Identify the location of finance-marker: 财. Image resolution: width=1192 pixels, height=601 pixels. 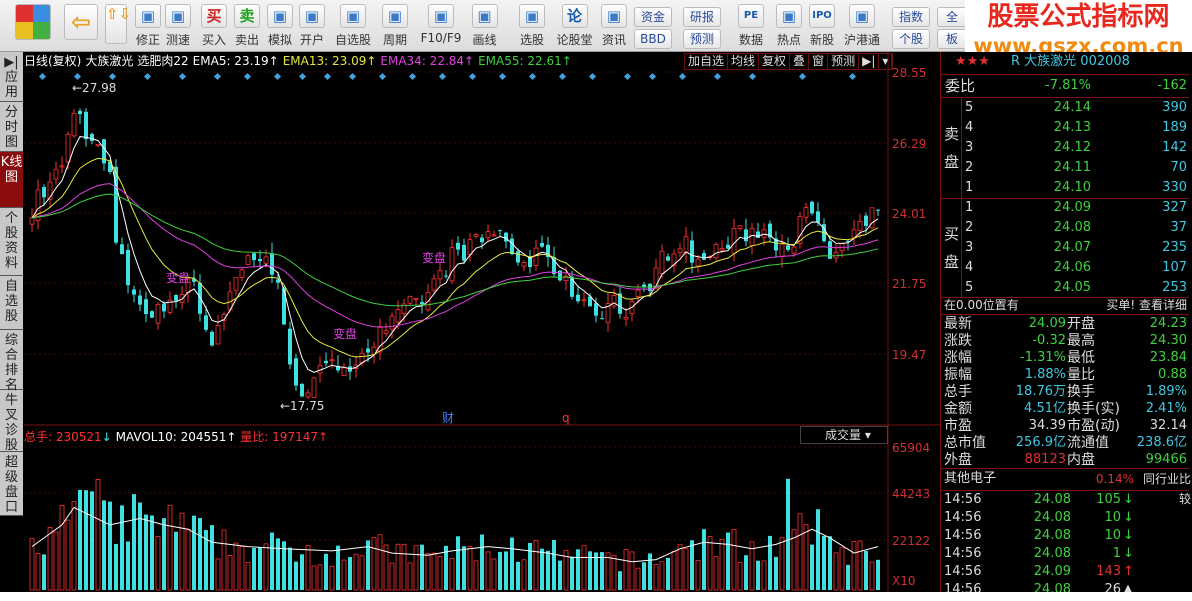
(448, 418).